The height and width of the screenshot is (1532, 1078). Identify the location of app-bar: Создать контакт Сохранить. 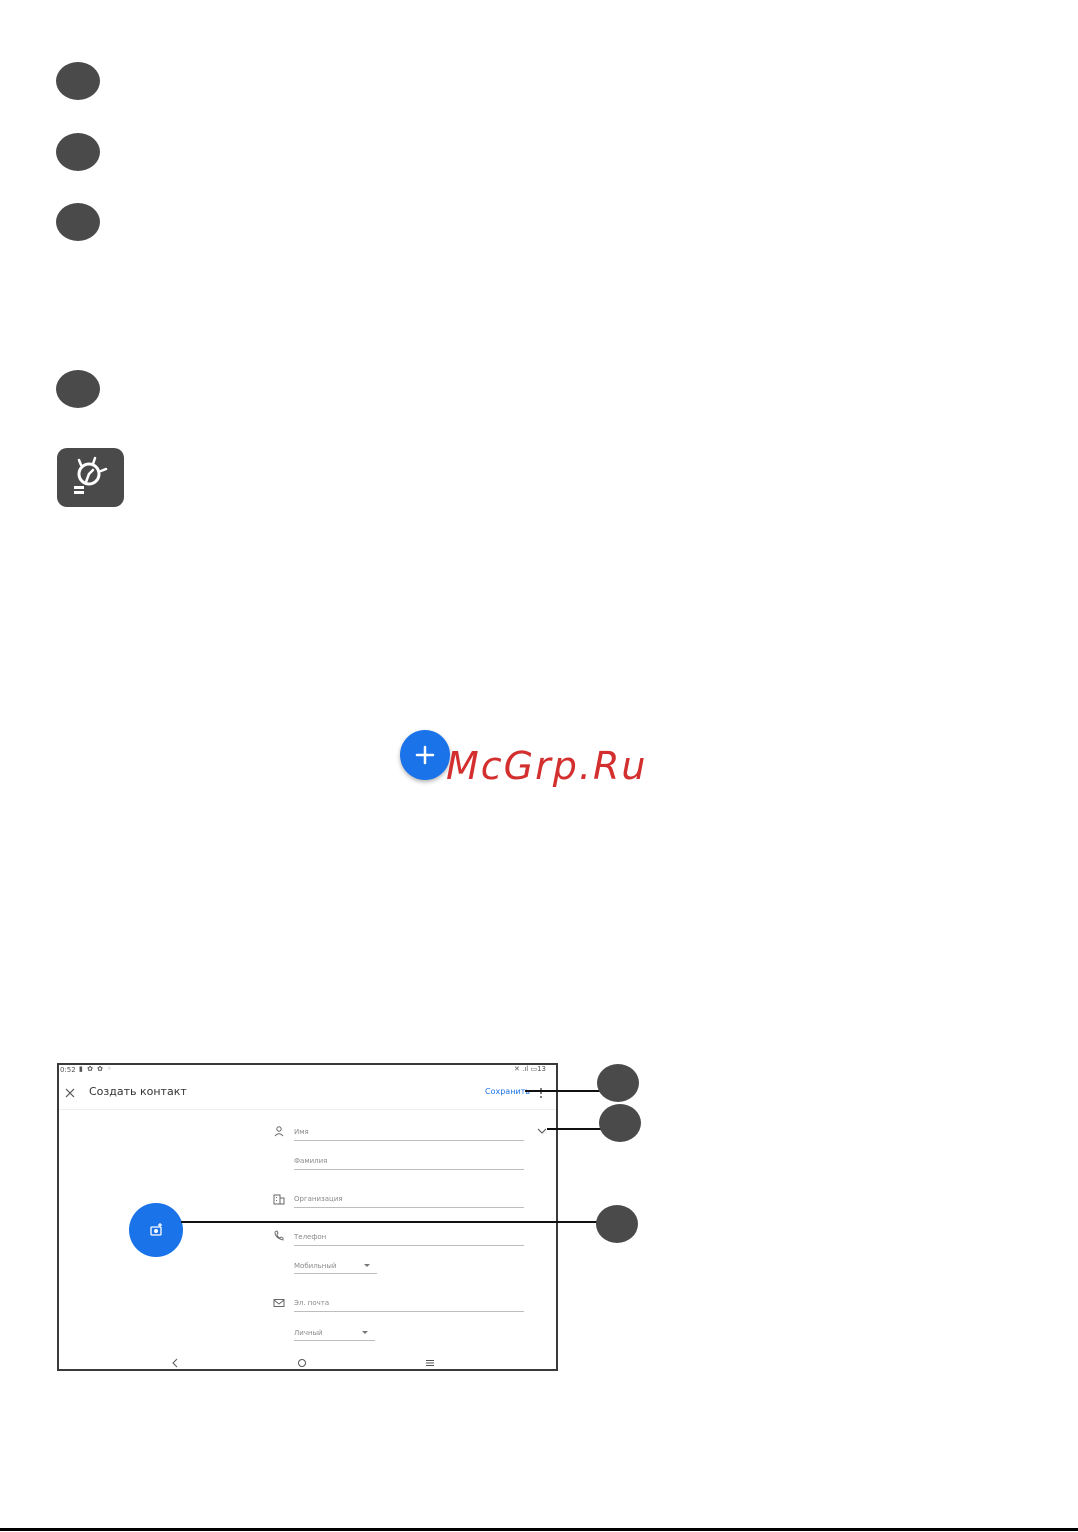
(307, 1093).